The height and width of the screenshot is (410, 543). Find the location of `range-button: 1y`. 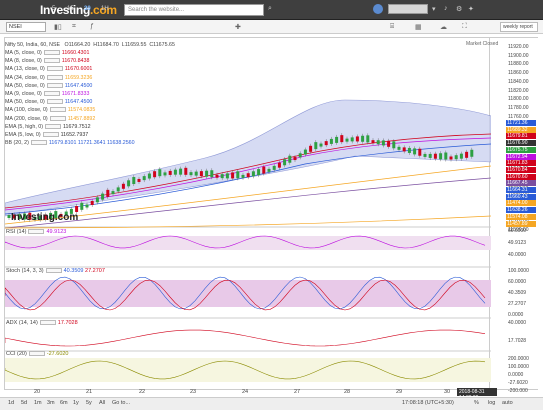

range-button: 1y is located at coordinates (76, 403).